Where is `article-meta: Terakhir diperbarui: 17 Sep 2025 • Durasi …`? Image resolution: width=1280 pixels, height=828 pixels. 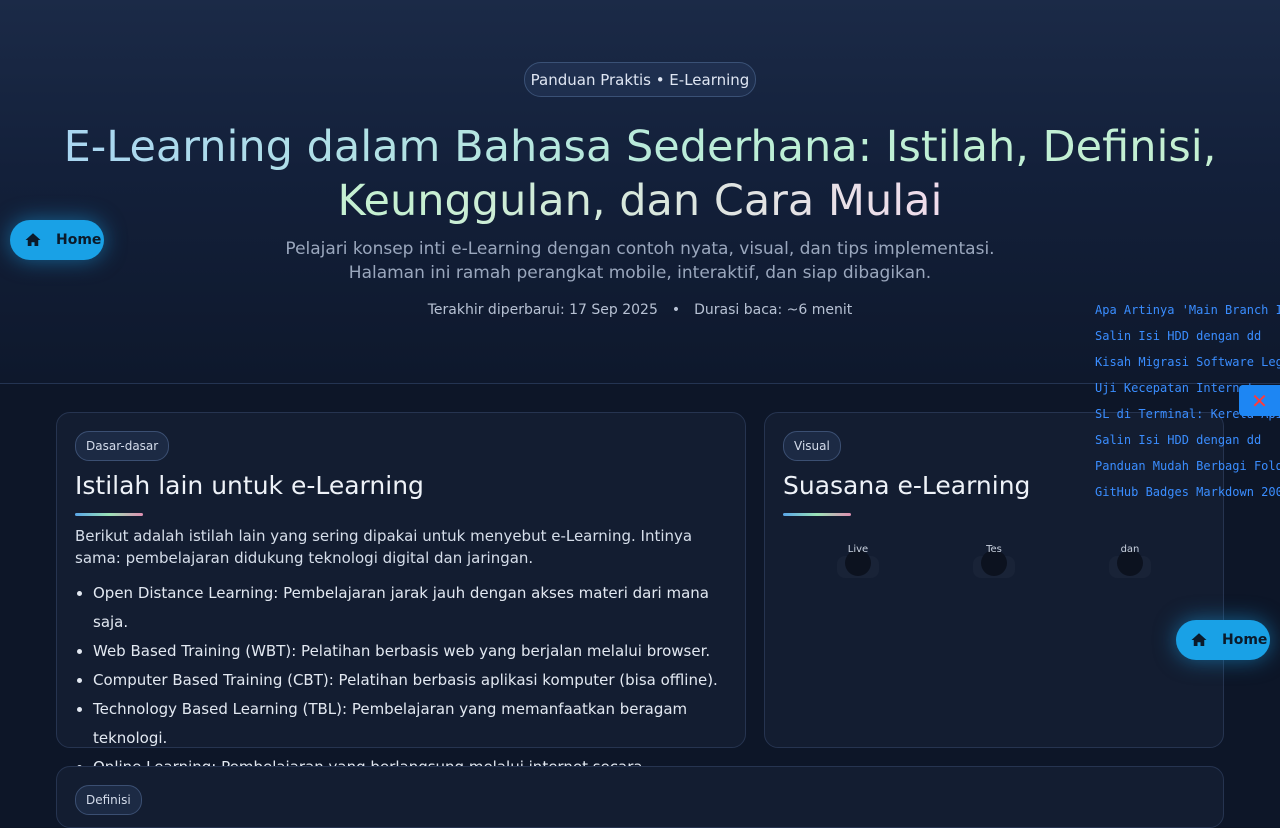 article-meta: Terakhir diperbarui: 17 Sep 2025 • Durasi … is located at coordinates (640, 310).